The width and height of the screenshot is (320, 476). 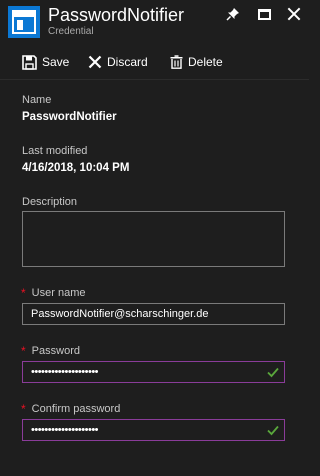 What do you see at coordinates (153, 314) in the screenshot?
I see `username-input: PasswordNotifier@scharschinger.de` at bounding box center [153, 314].